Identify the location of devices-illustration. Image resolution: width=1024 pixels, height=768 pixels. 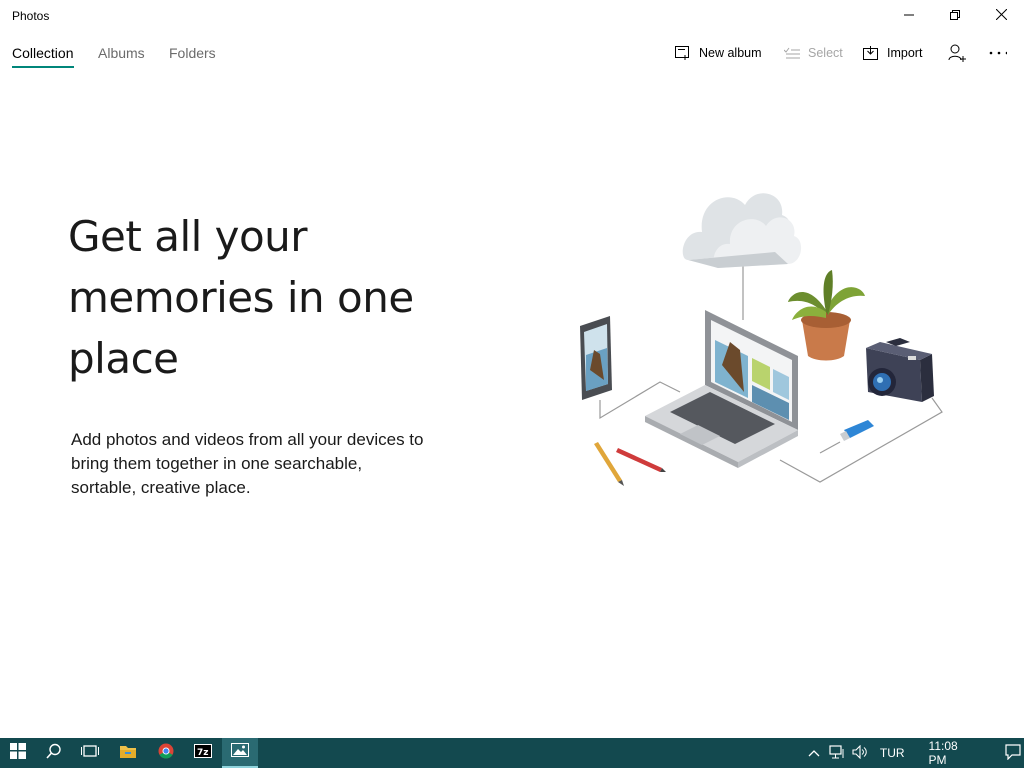
(761, 339).